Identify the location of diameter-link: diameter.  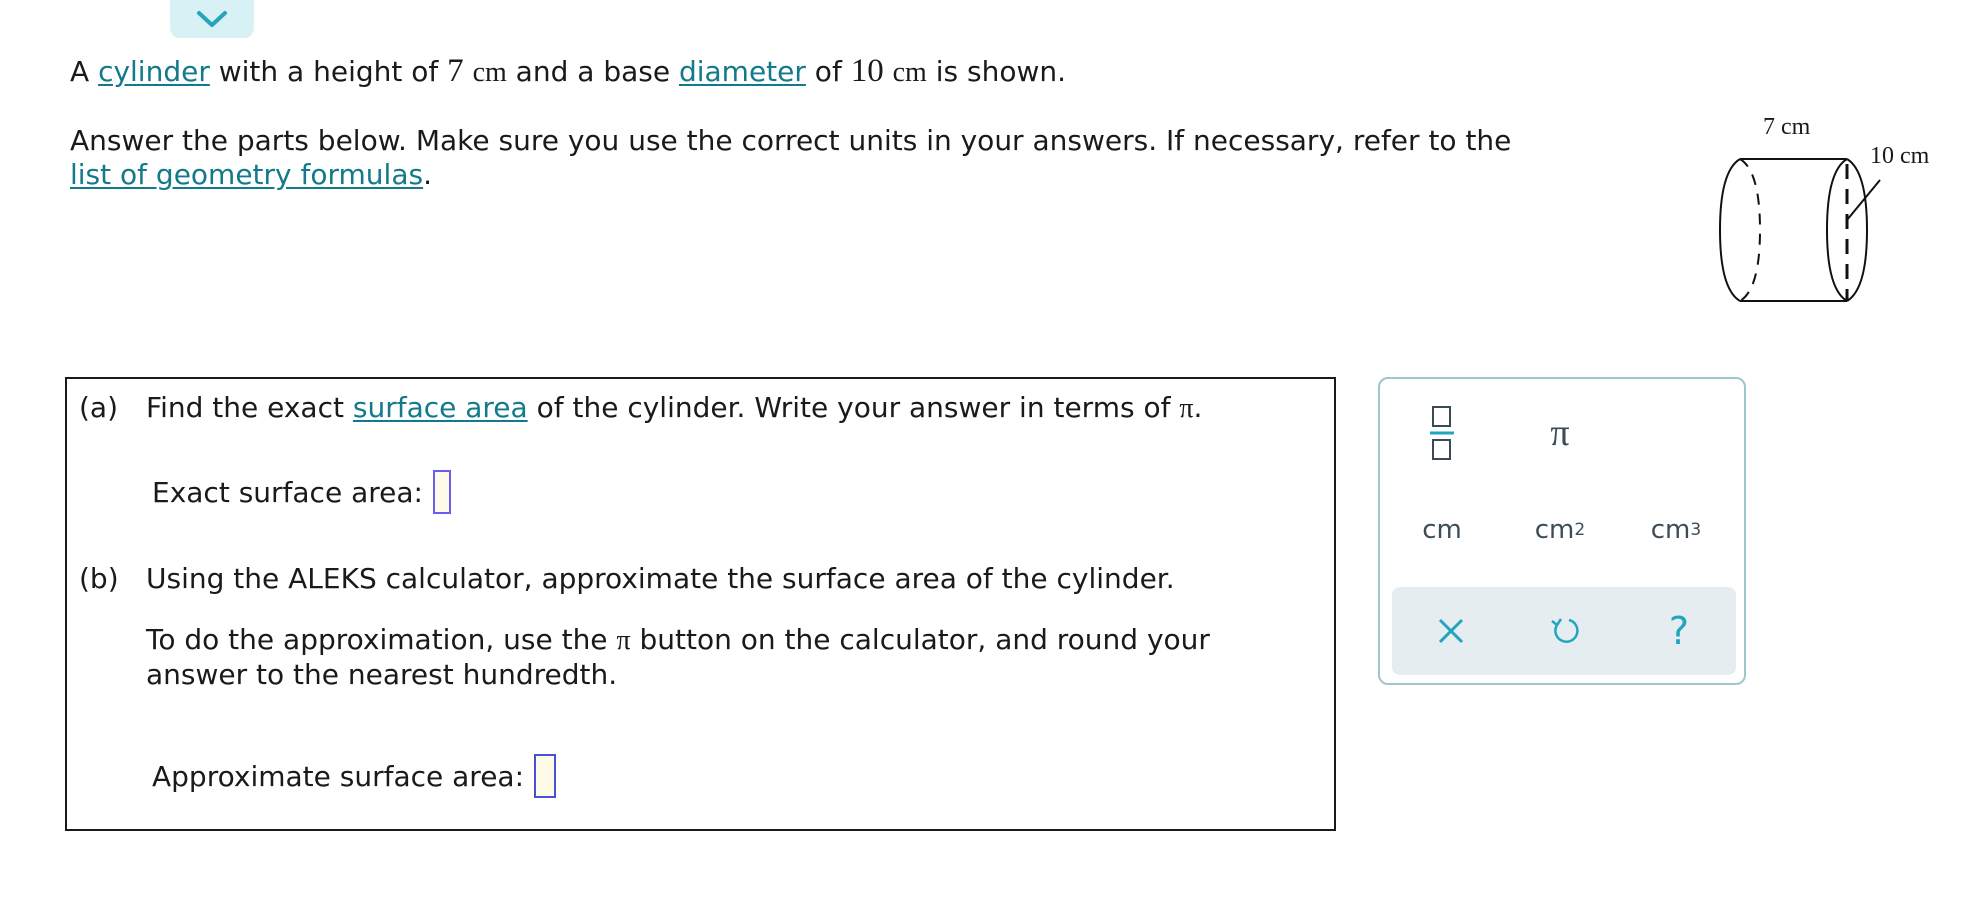
(742, 71).